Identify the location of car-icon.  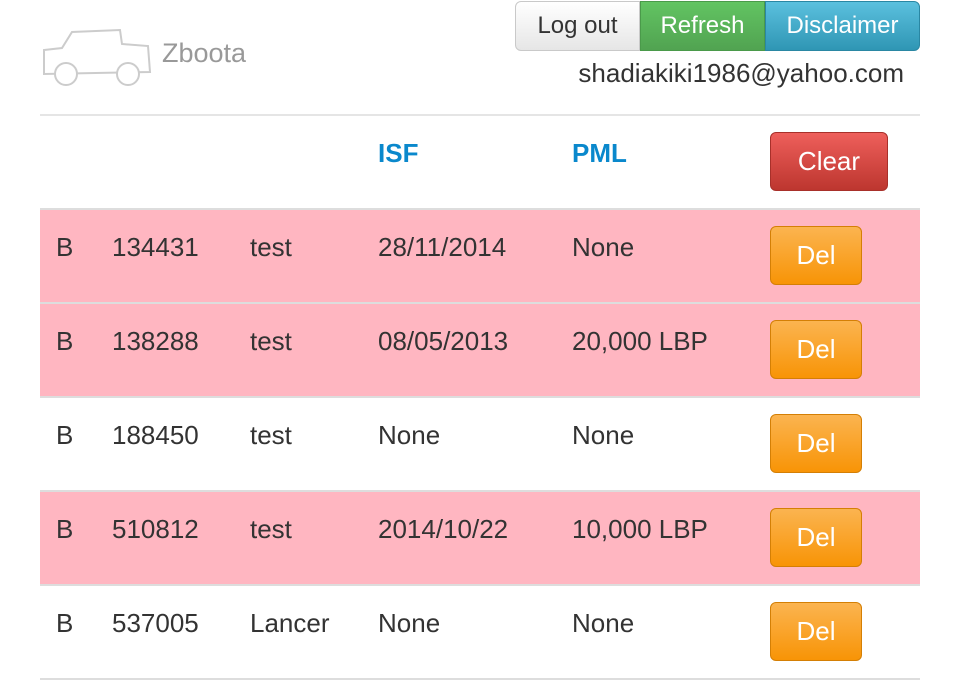
(97, 57).